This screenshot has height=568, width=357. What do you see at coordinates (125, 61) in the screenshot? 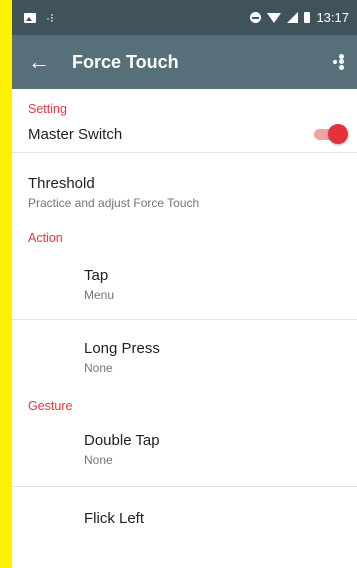
I see `page-title: Force Touch` at bounding box center [125, 61].